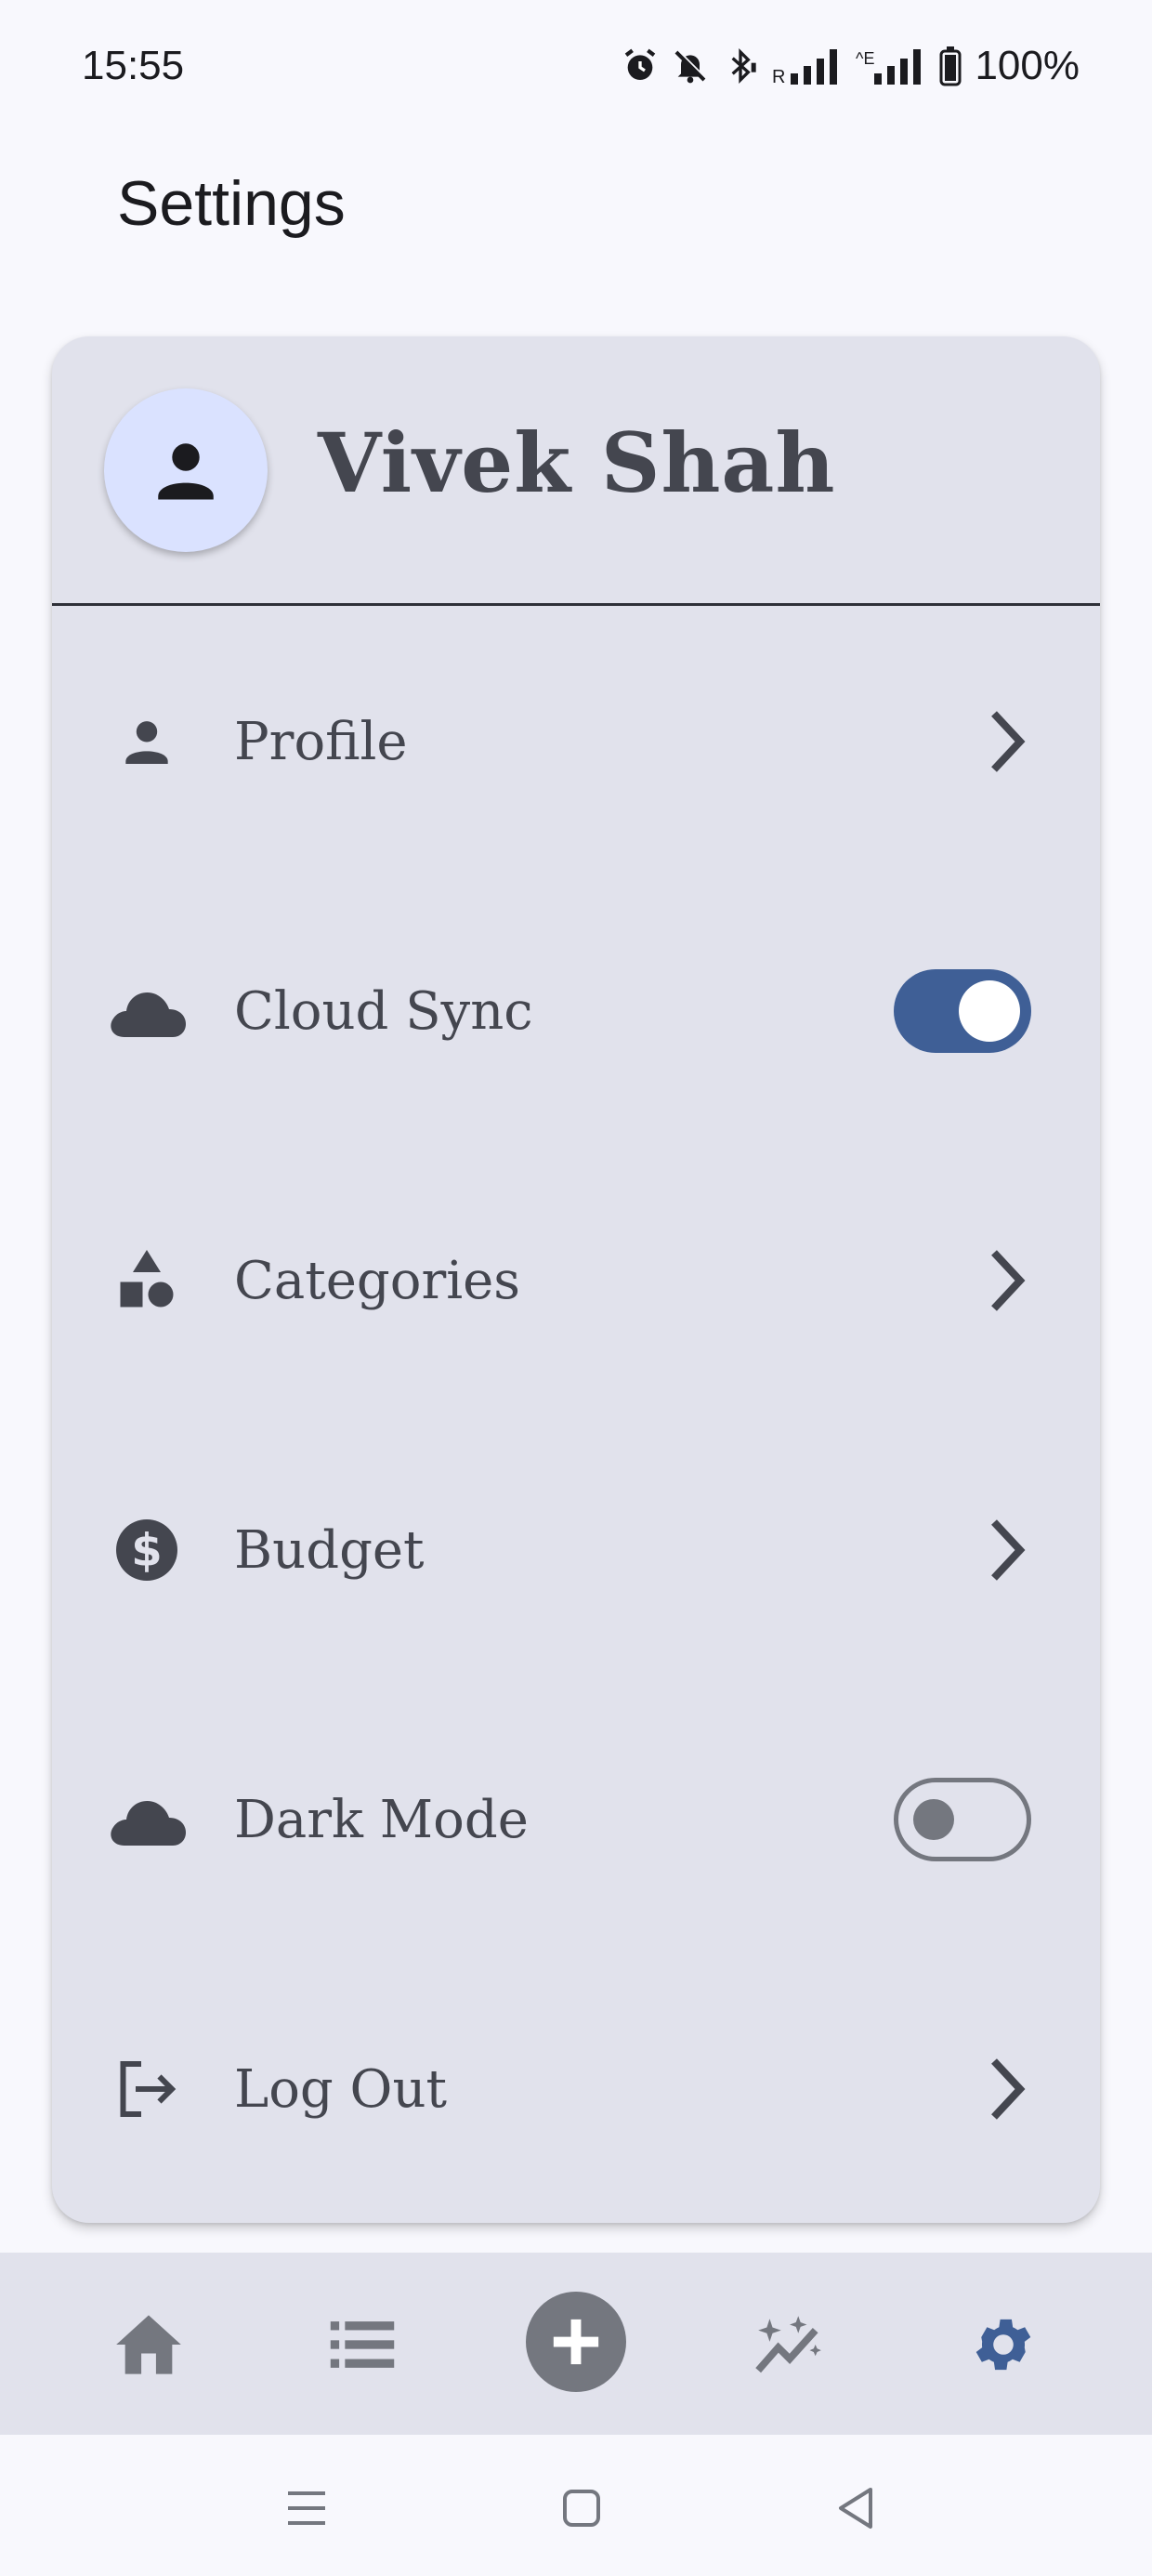 The image size is (1152, 2576). Describe the element at coordinates (146, 1280) in the screenshot. I see `shapes-icon` at that location.